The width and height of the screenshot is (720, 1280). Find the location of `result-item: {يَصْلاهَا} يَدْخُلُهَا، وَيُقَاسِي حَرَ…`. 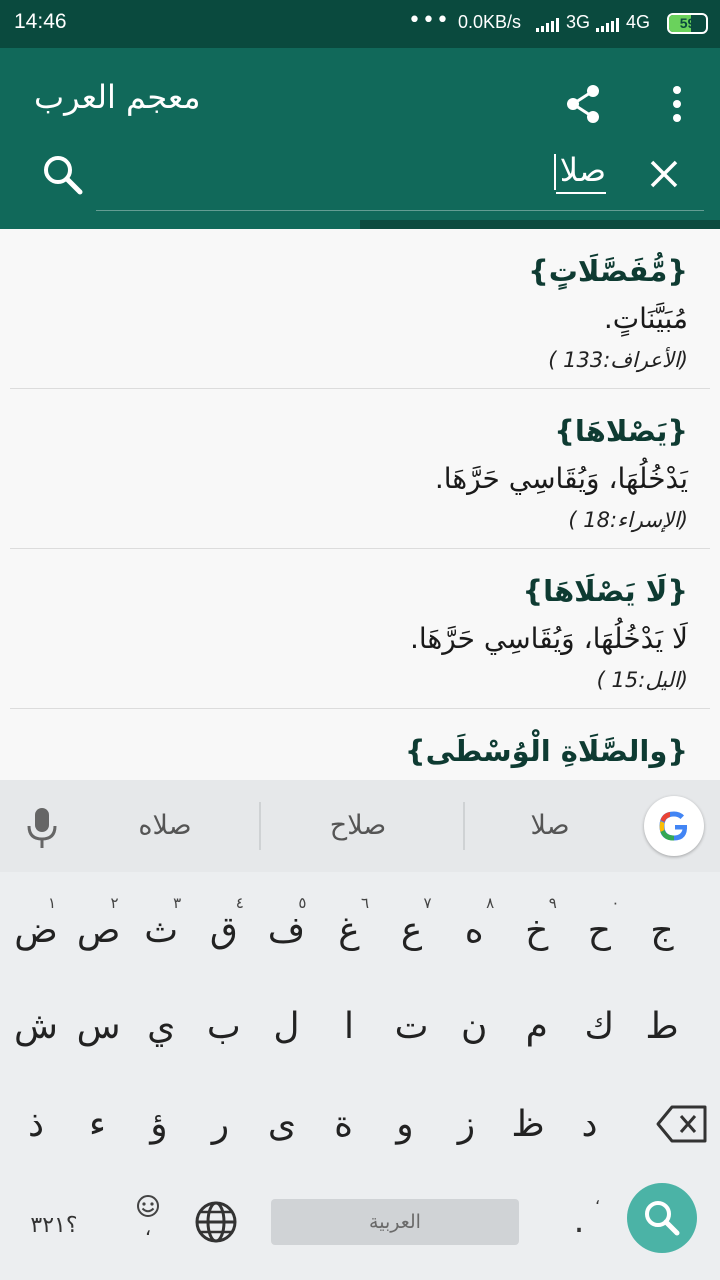

result-item: {يَصْلاهَا} يَدْخُلُهَا، وَيُقَاسِي حَرَ… is located at coordinates (360, 469).